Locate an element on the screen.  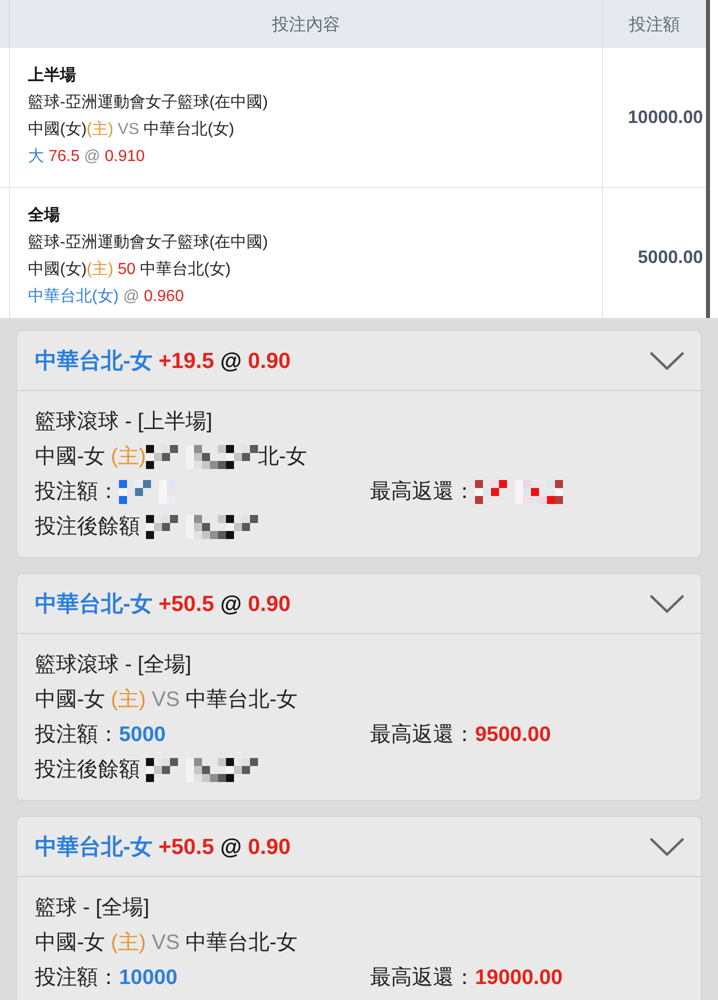
figure-text: 76.5 is located at coordinates (64, 156).